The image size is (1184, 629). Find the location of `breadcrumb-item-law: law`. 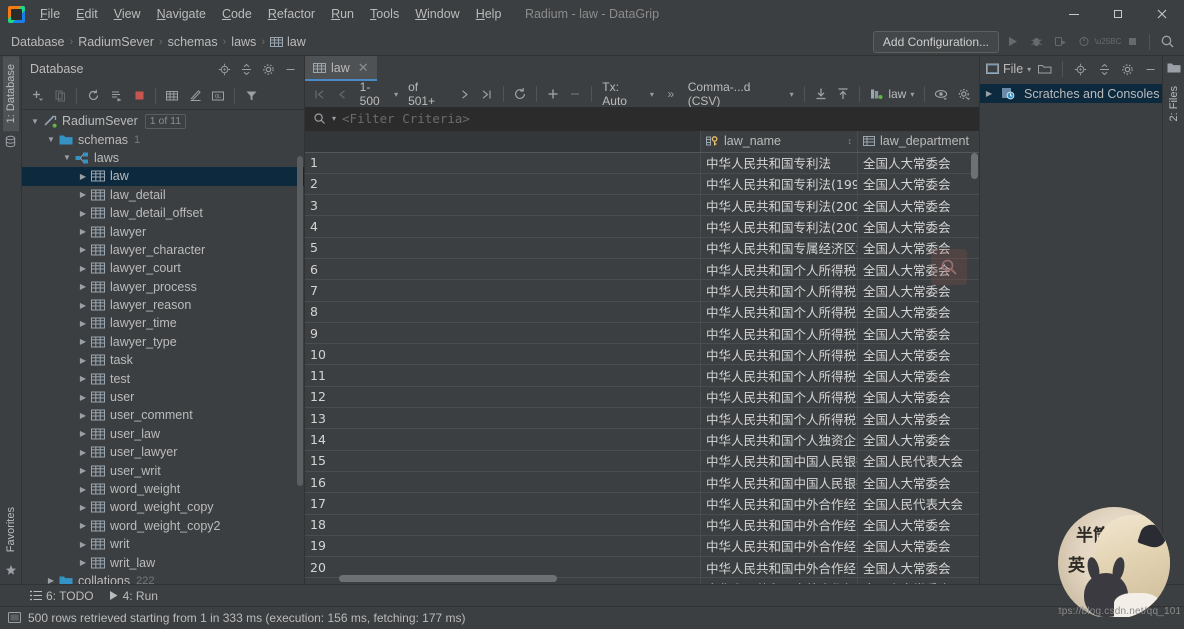

breadcrumb-item-law: law is located at coordinates (288, 42).